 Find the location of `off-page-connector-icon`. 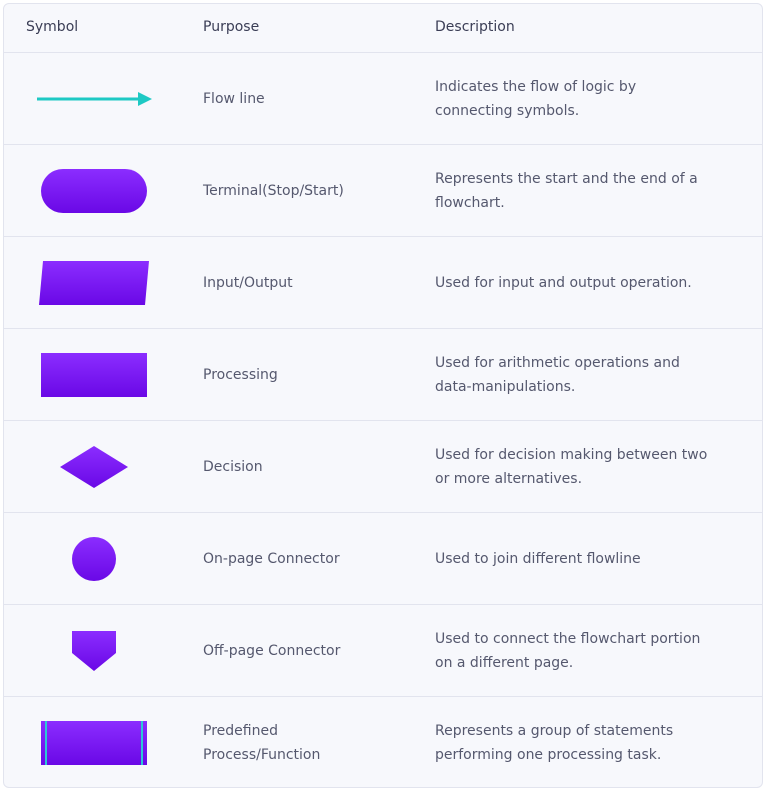

off-page-connector-icon is located at coordinates (94, 650).